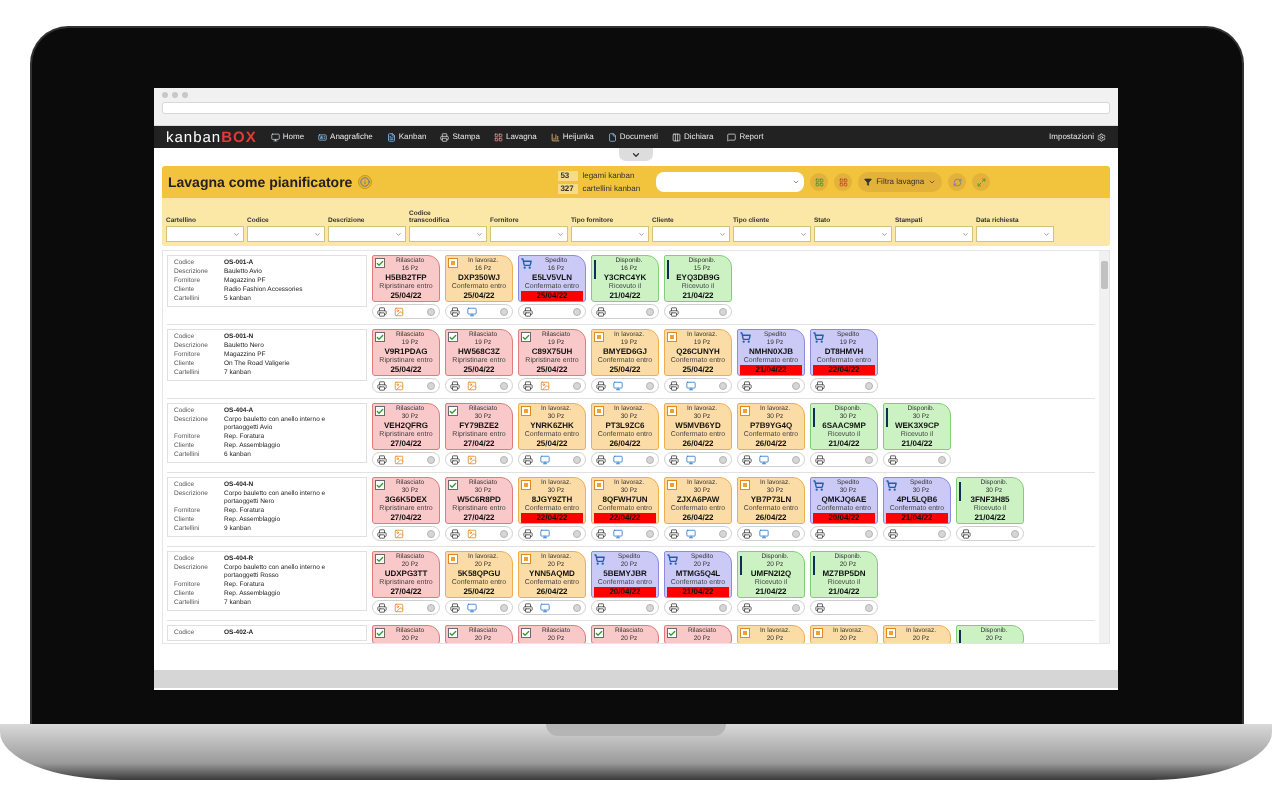 The image size is (1272, 800). What do you see at coordinates (364, 182) in the screenshot?
I see `info-icon` at bounding box center [364, 182].